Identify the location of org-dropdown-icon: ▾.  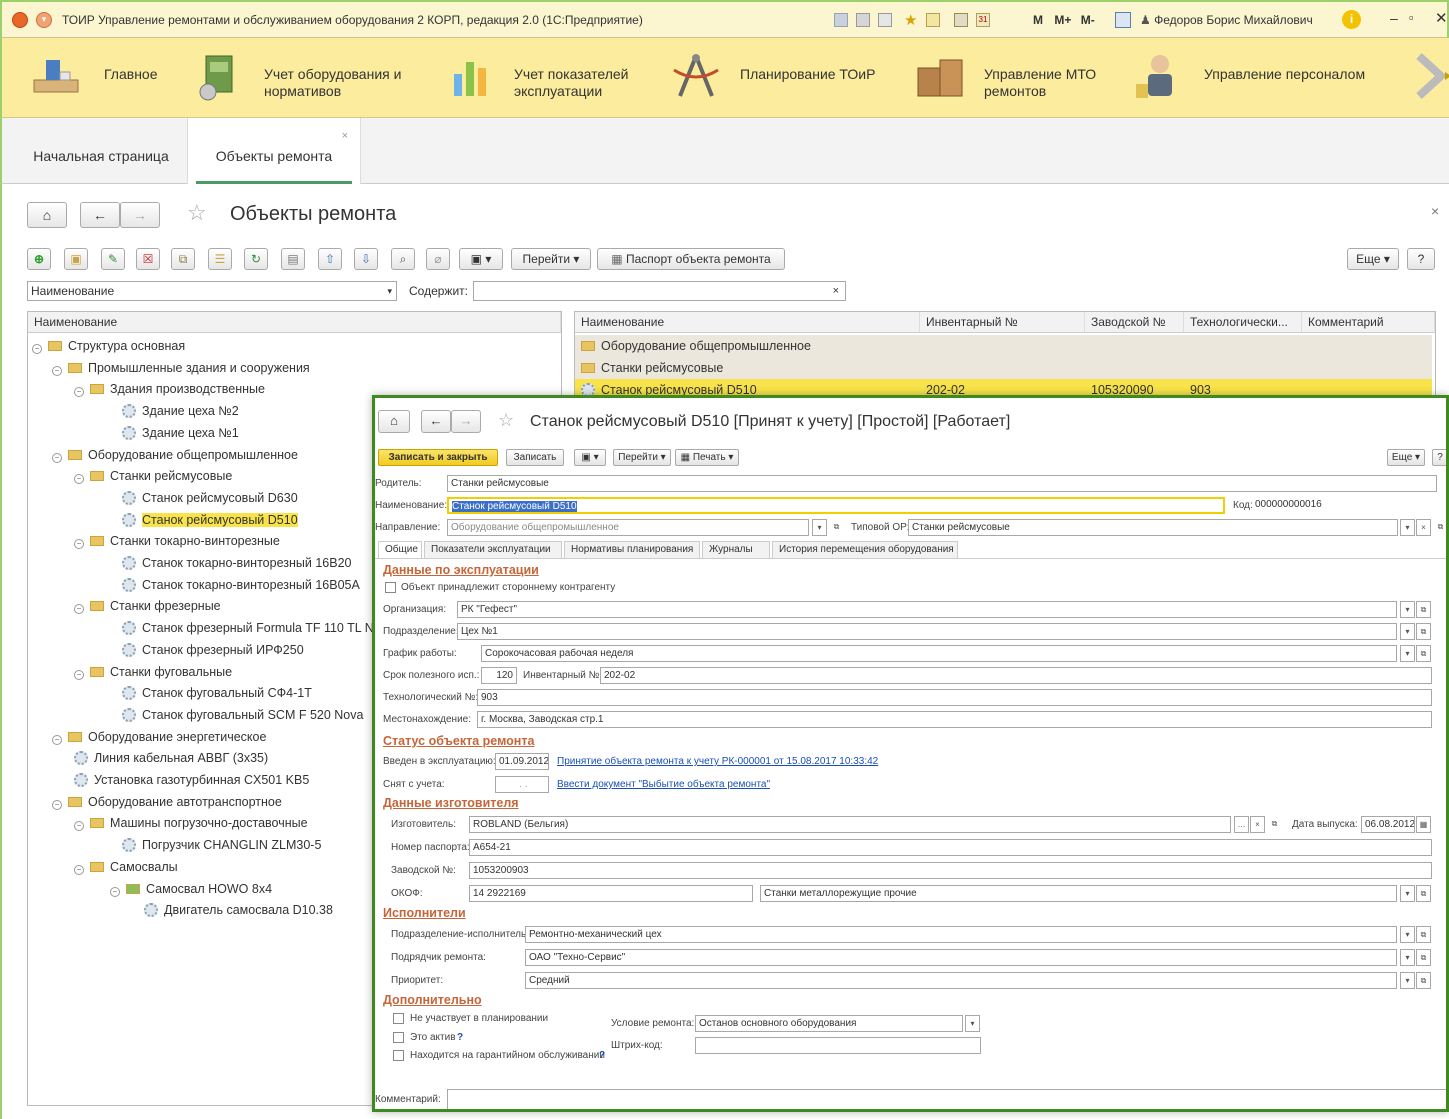
(1407, 609).